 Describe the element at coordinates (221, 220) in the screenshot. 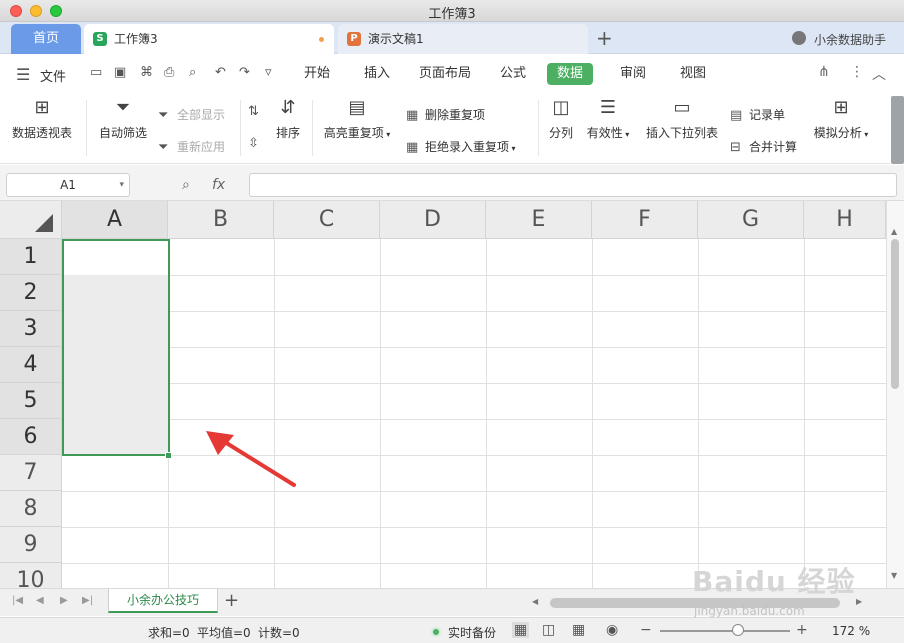

I see `column-header-b: B` at that location.